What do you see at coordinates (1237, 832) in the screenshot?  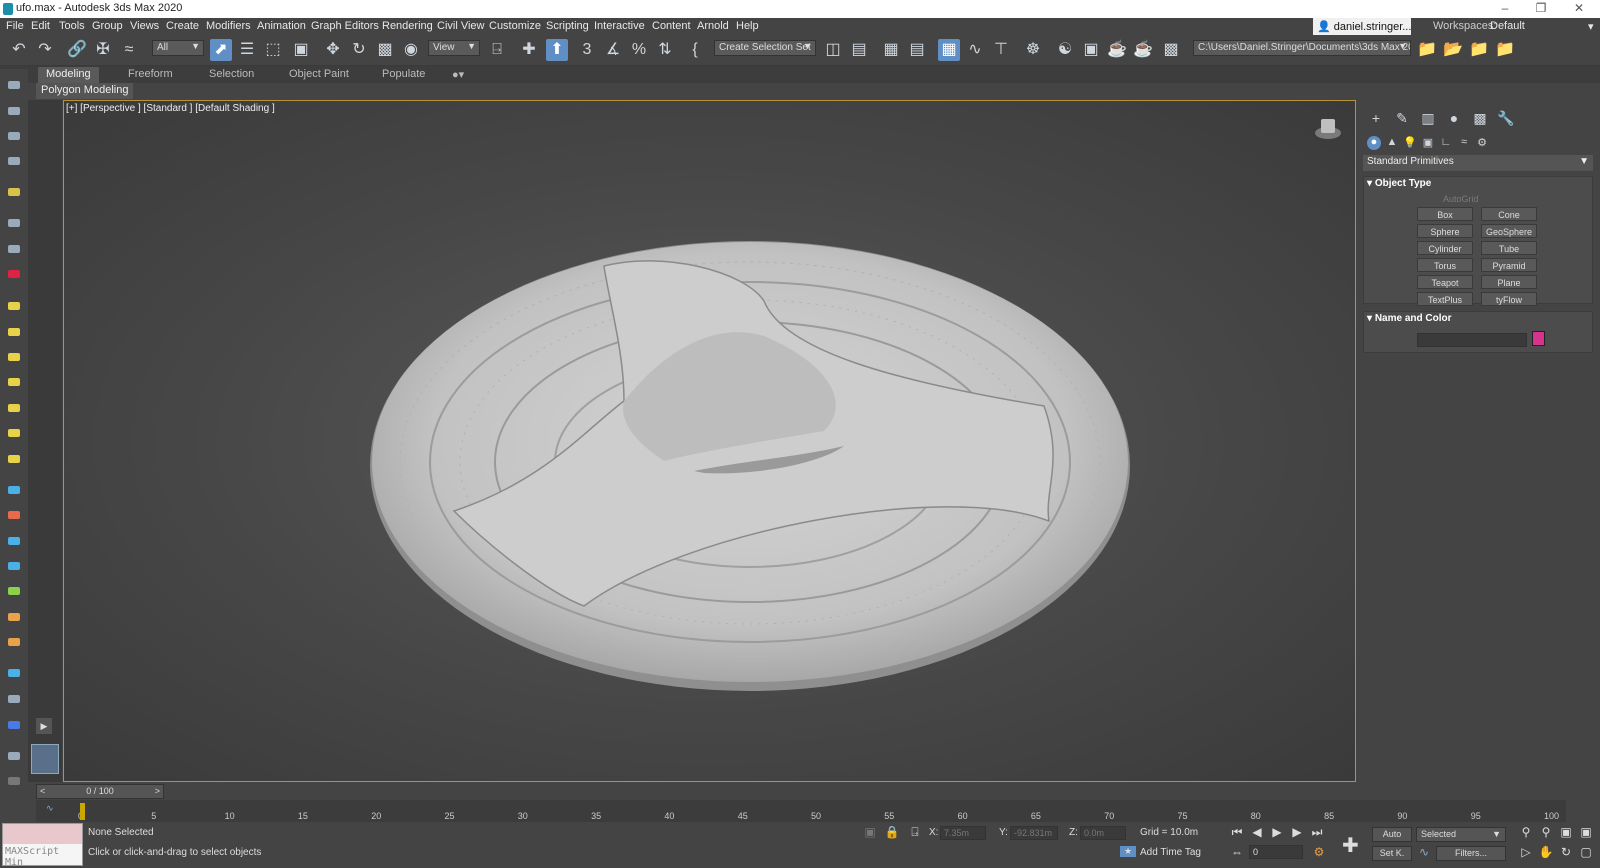 I see `goto-start-icon: ⏮` at bounding box center [1237, 832].